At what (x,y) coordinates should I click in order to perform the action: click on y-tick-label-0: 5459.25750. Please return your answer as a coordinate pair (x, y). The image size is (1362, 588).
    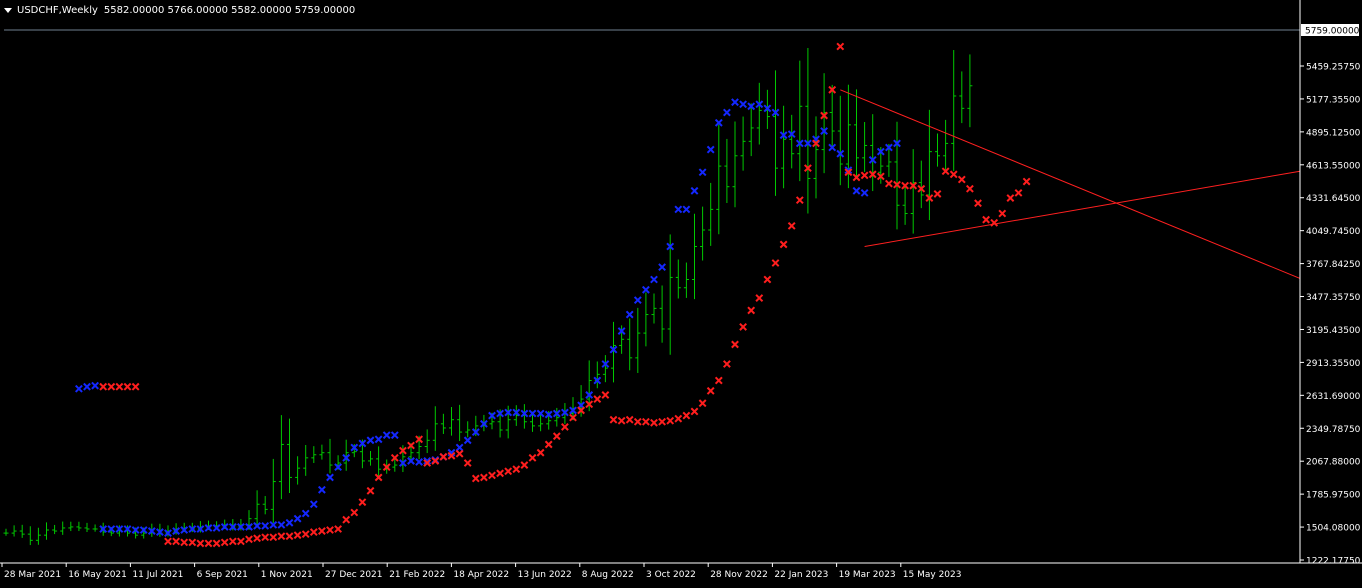
    Looking at the image, I should click on (1333, 68).